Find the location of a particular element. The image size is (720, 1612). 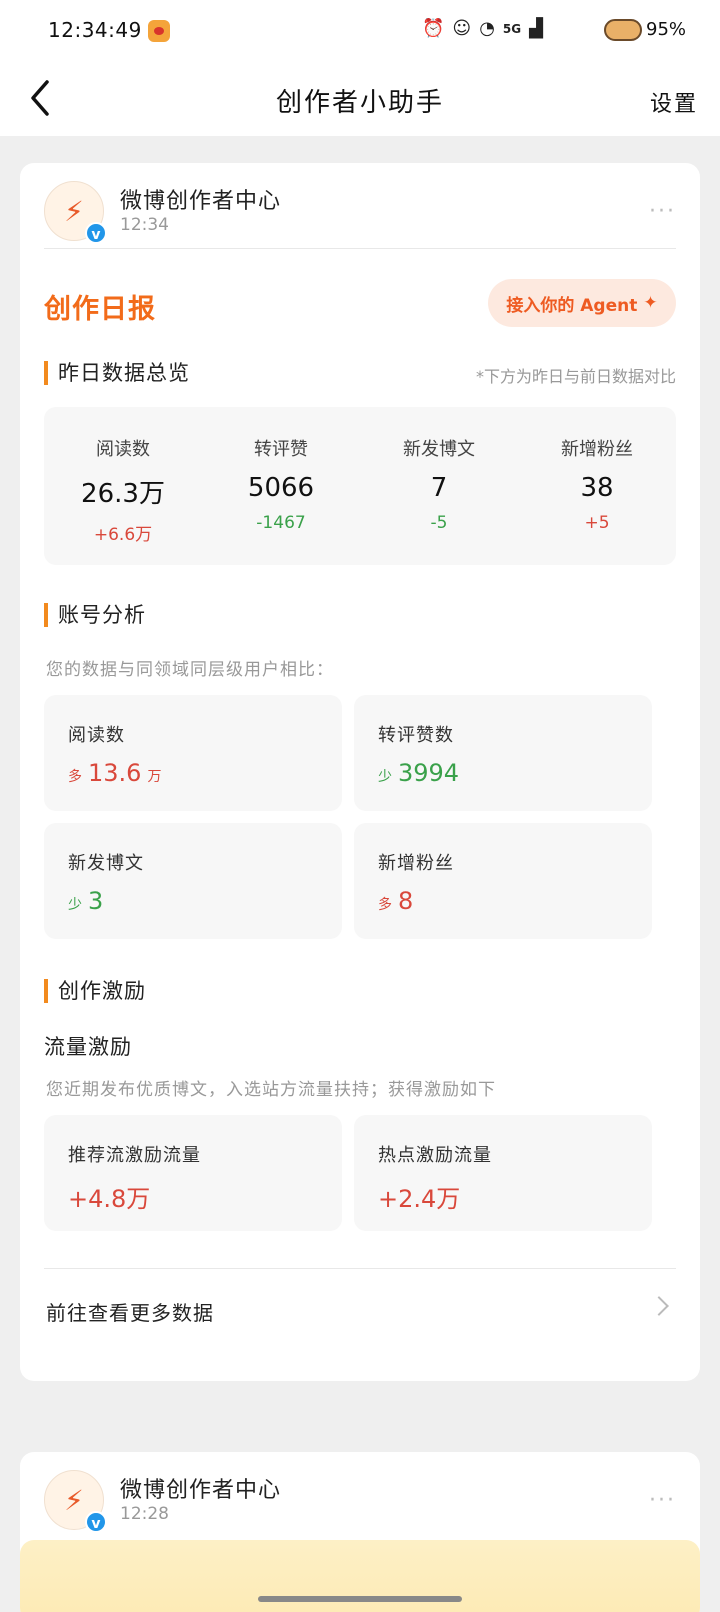

tile-value: 多 13.6 万 is located at coordinates (114, 773).